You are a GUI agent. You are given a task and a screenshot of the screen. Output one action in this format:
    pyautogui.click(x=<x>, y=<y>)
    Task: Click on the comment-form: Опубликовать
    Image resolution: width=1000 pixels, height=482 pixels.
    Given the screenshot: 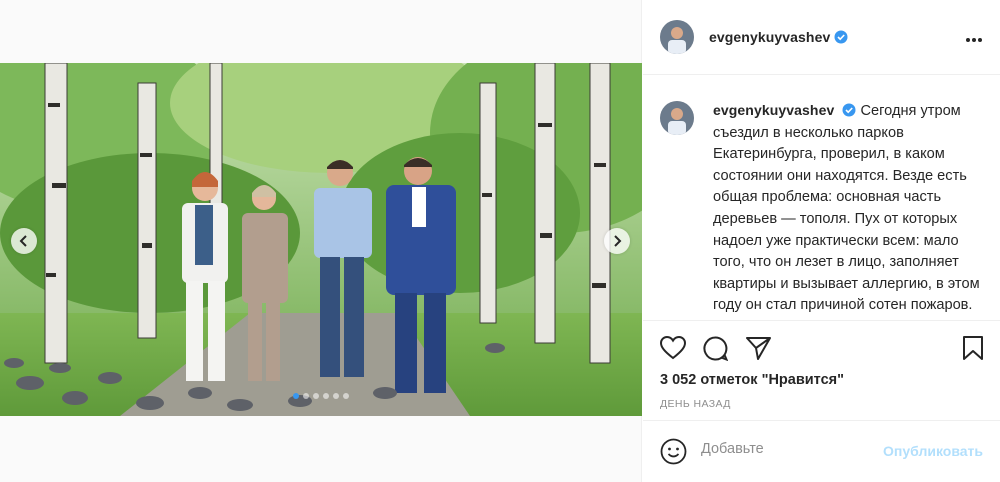 What is the action you would take?
    pyautogui.click(x=821, y=451)
    